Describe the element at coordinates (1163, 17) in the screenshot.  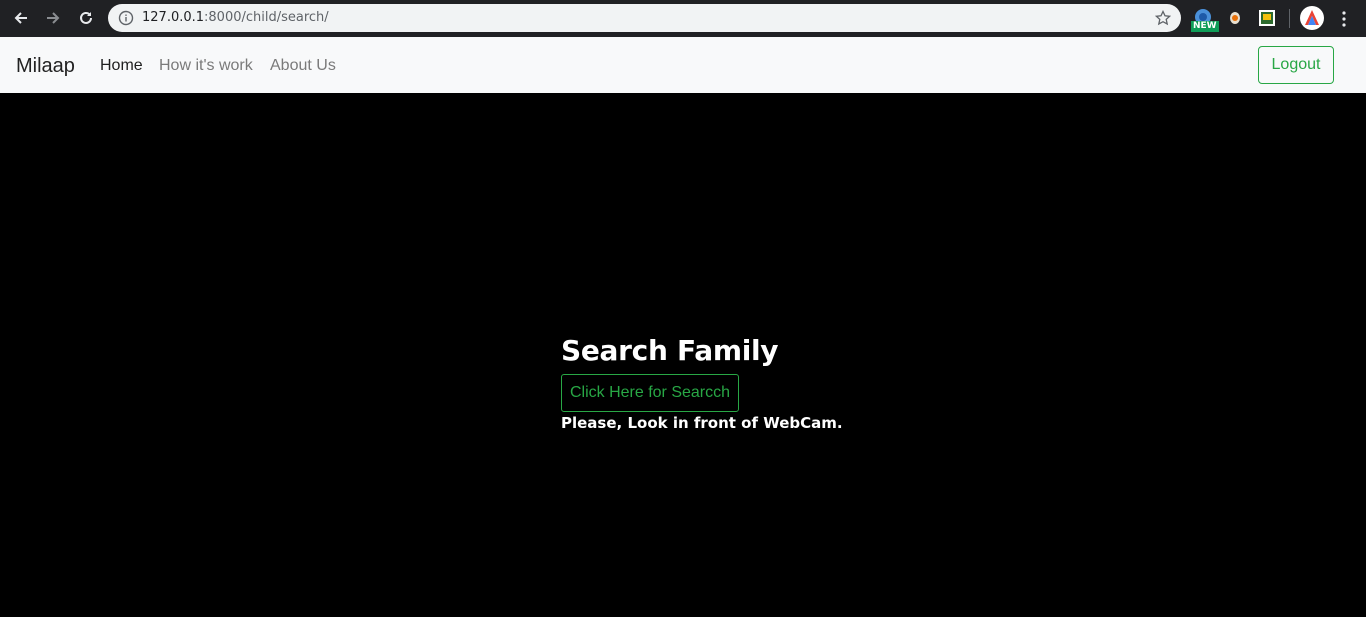
I see `bookmark-star-icon` at that location.